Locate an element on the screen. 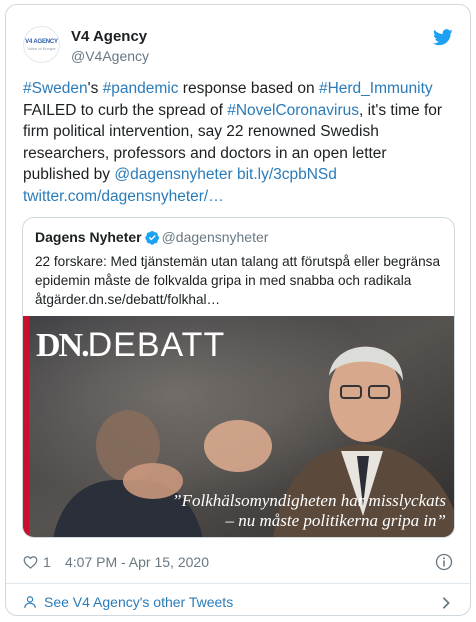 The image size is (476, 622). image-caption-line-1: ”Folkhälsomyndigheten har misslyckats is located at coordinates (309, 500).